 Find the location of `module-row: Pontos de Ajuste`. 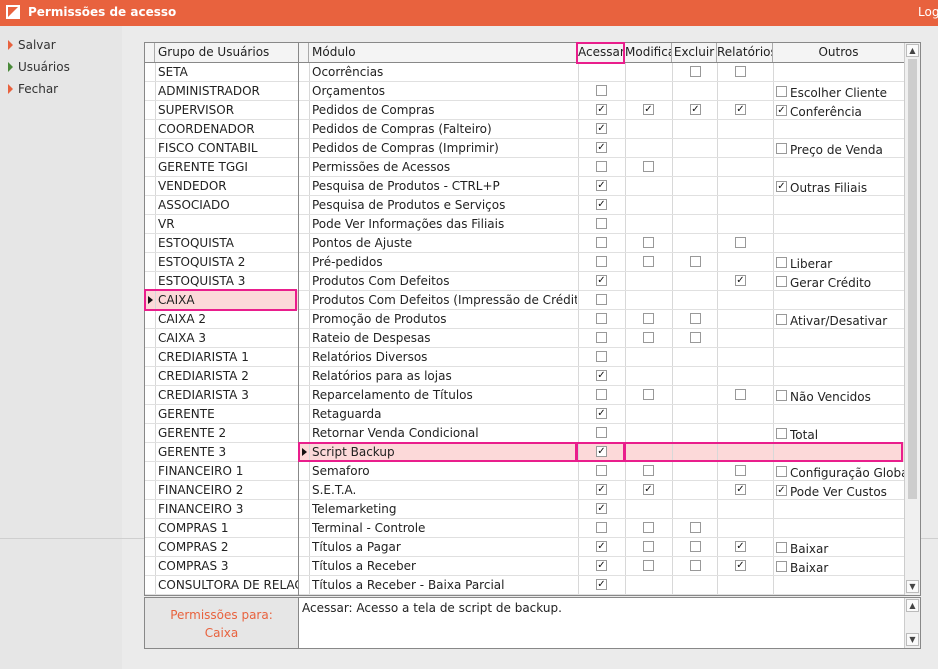

module-row: Pontos de Ajuste is located at coordinates (601, 243).